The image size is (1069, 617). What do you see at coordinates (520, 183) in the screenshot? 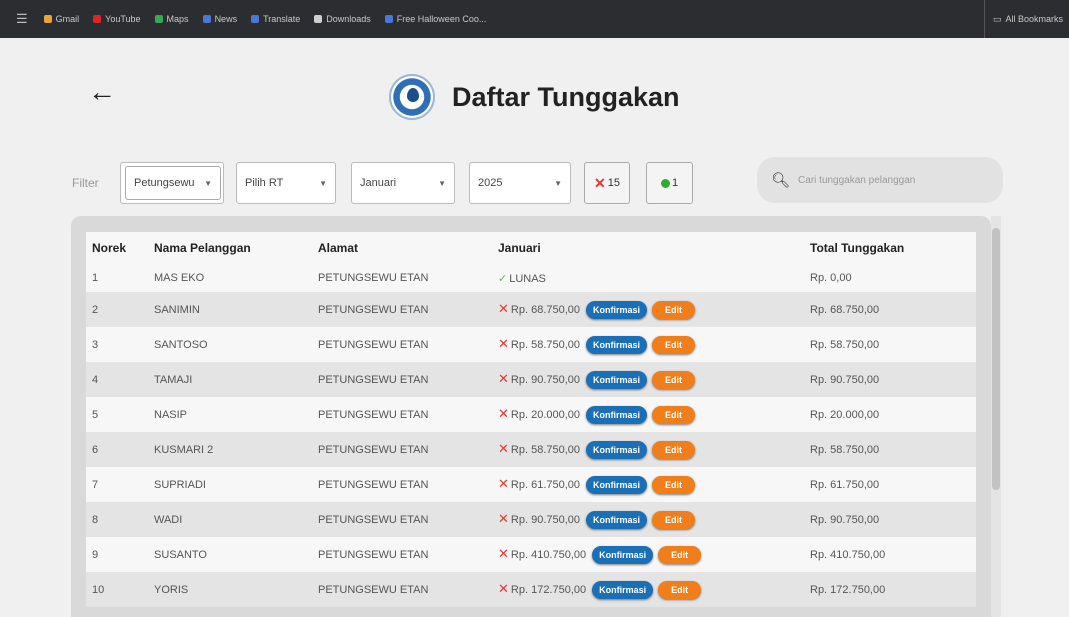
I see `year-select: 2025 ▼` at bounding box center [520, 183].